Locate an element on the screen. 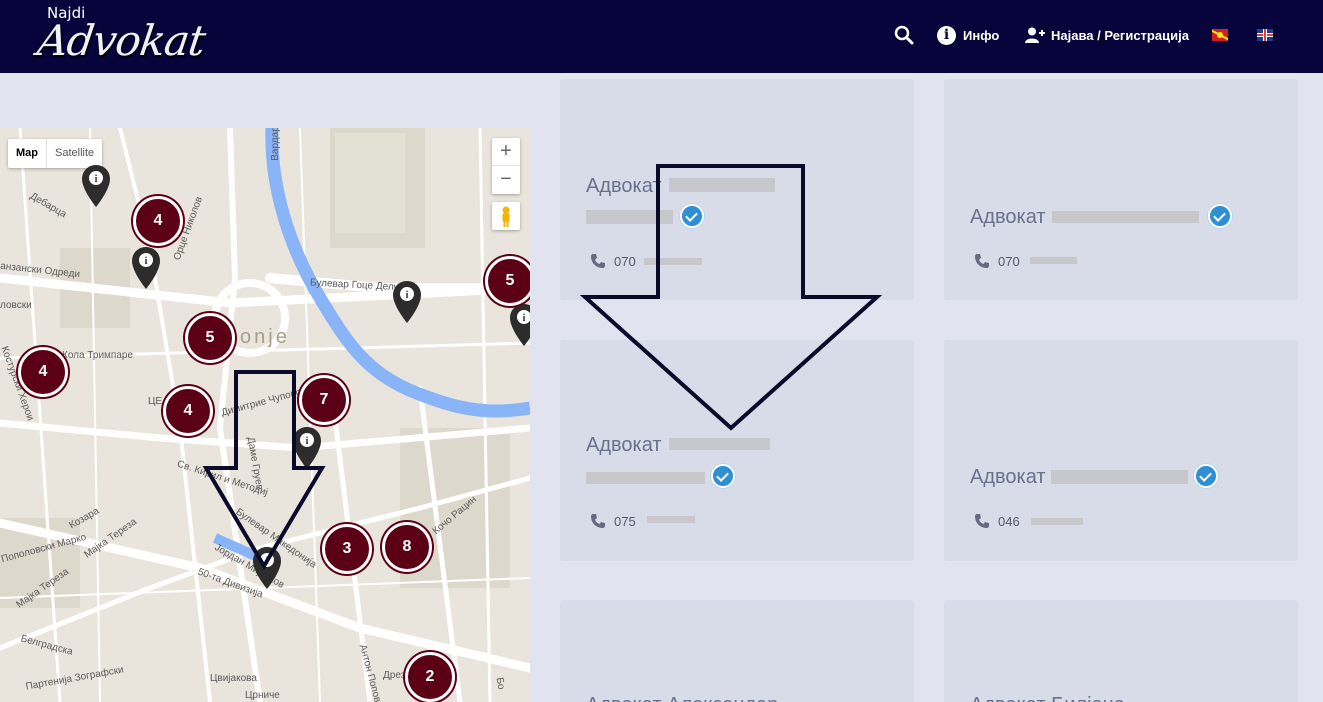 The width and height of the screenshot is (1323, 702). street-label: ловски is located at coordinates (16, 305).